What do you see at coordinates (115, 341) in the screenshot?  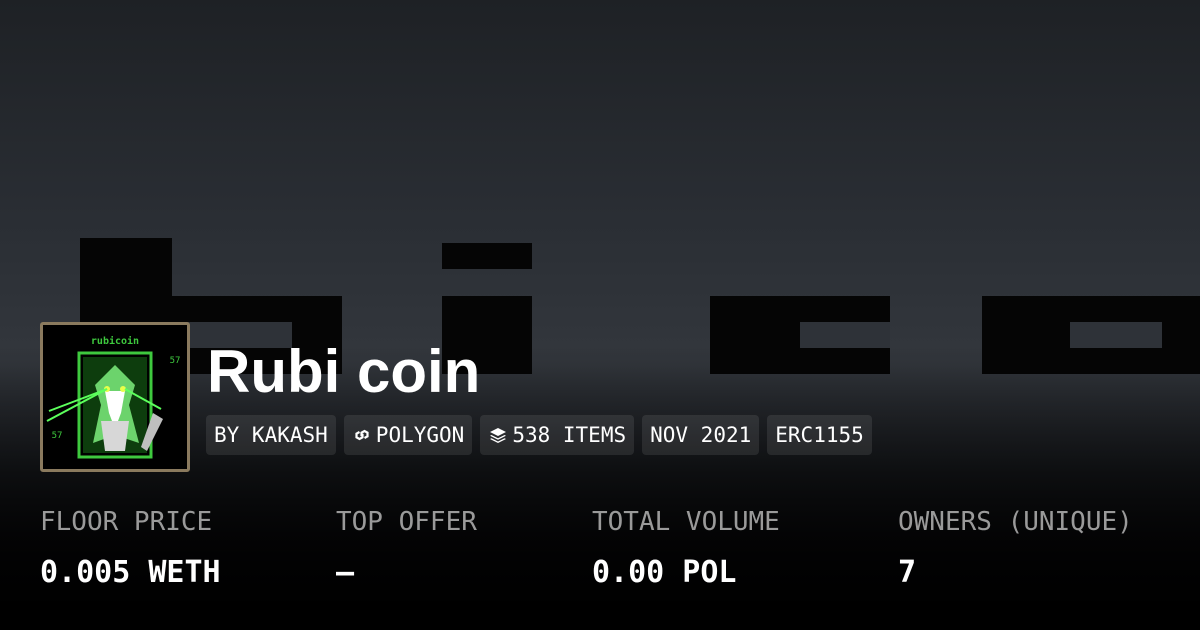 I see `avatar-caption: rubicoin` at bounding box center [115, 341].